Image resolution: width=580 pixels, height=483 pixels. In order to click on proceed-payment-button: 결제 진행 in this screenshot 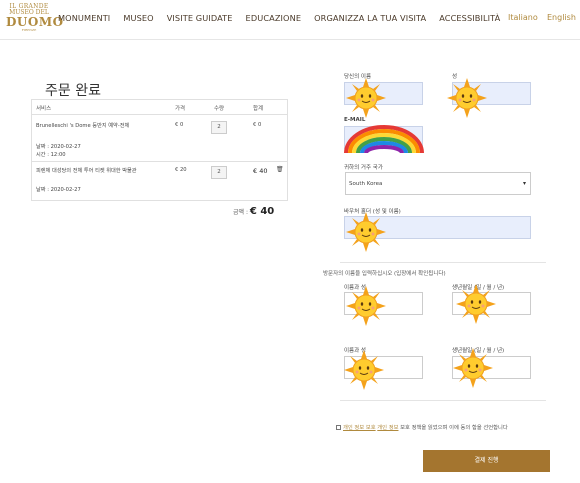, I will do `click(486, 461)`.